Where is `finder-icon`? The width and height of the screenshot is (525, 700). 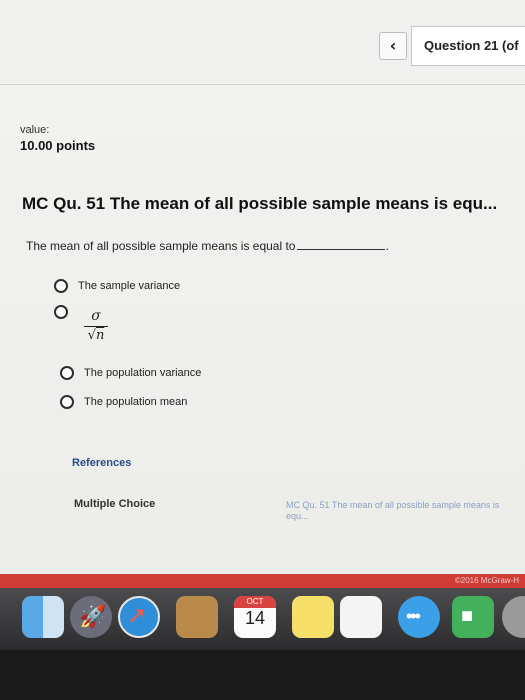
finder-icon is located at coordinates (43, 617).